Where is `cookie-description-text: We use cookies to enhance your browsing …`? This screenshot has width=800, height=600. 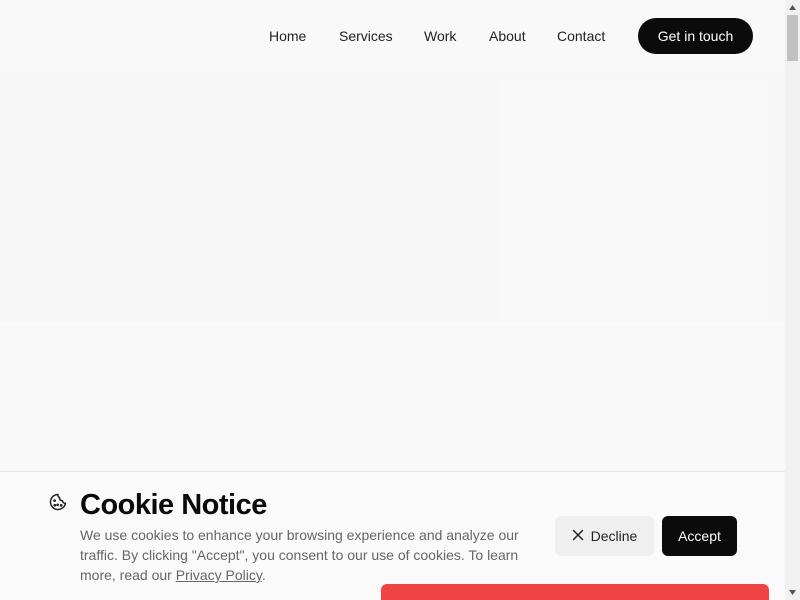 cookie-description-text: We use cookies to enhance your browsing … is located at coordinates (299, 555).